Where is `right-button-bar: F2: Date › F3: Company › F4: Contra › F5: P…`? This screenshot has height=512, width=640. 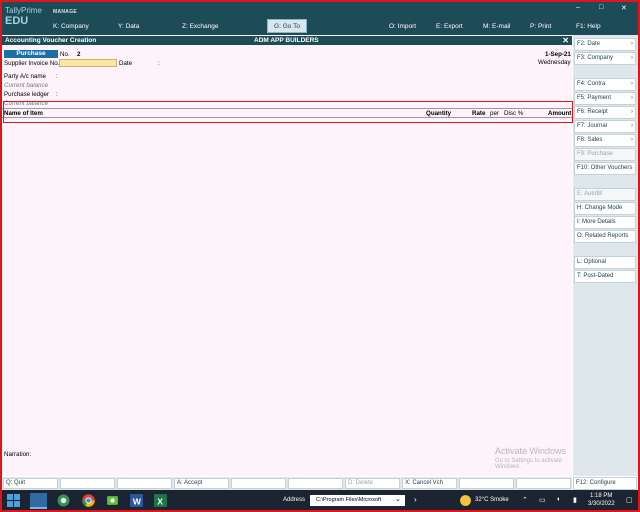 right-button-bar: F2: Date › F3: Company › F4: Contra › F5: P… is located at coordinates (605, 255).